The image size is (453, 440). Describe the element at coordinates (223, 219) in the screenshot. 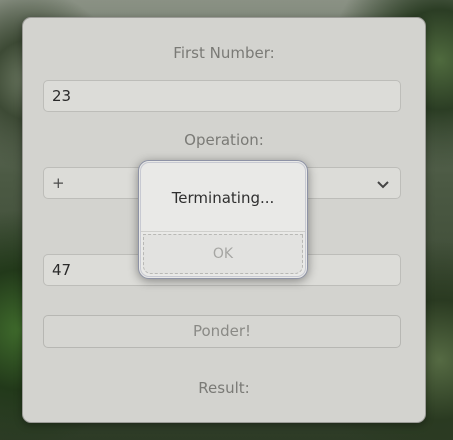

I see `message-dialog: Terminating... OK` at that location.